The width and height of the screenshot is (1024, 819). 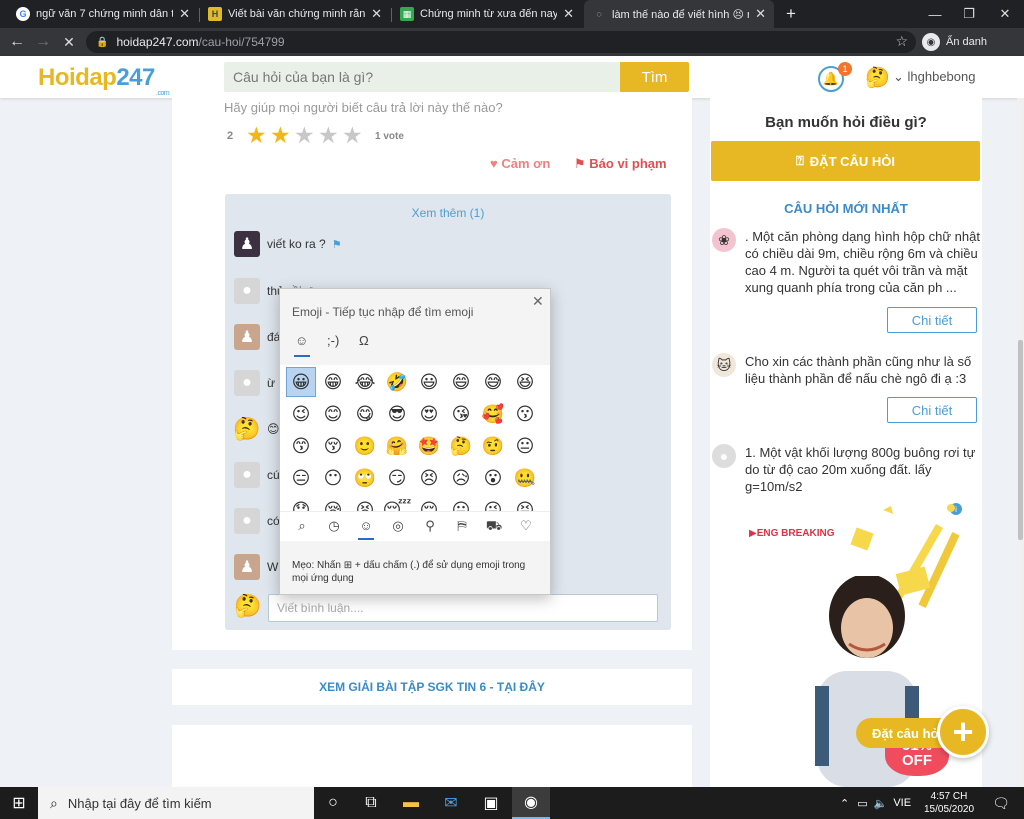 What do you see at coordinates (487, 14) in the screenshot?
I see `browser-tab: ▦ Chứng minh từ xưa đến nay ông ✕` at bounding box center [487, 14].